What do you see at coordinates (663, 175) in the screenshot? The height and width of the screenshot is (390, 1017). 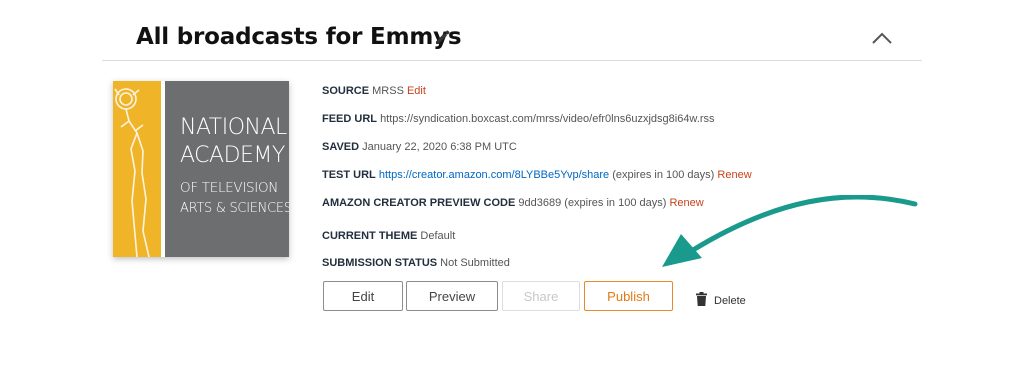 I see `test-url-expiry: (expires in 100 days)` at bounding box center [663, 175].